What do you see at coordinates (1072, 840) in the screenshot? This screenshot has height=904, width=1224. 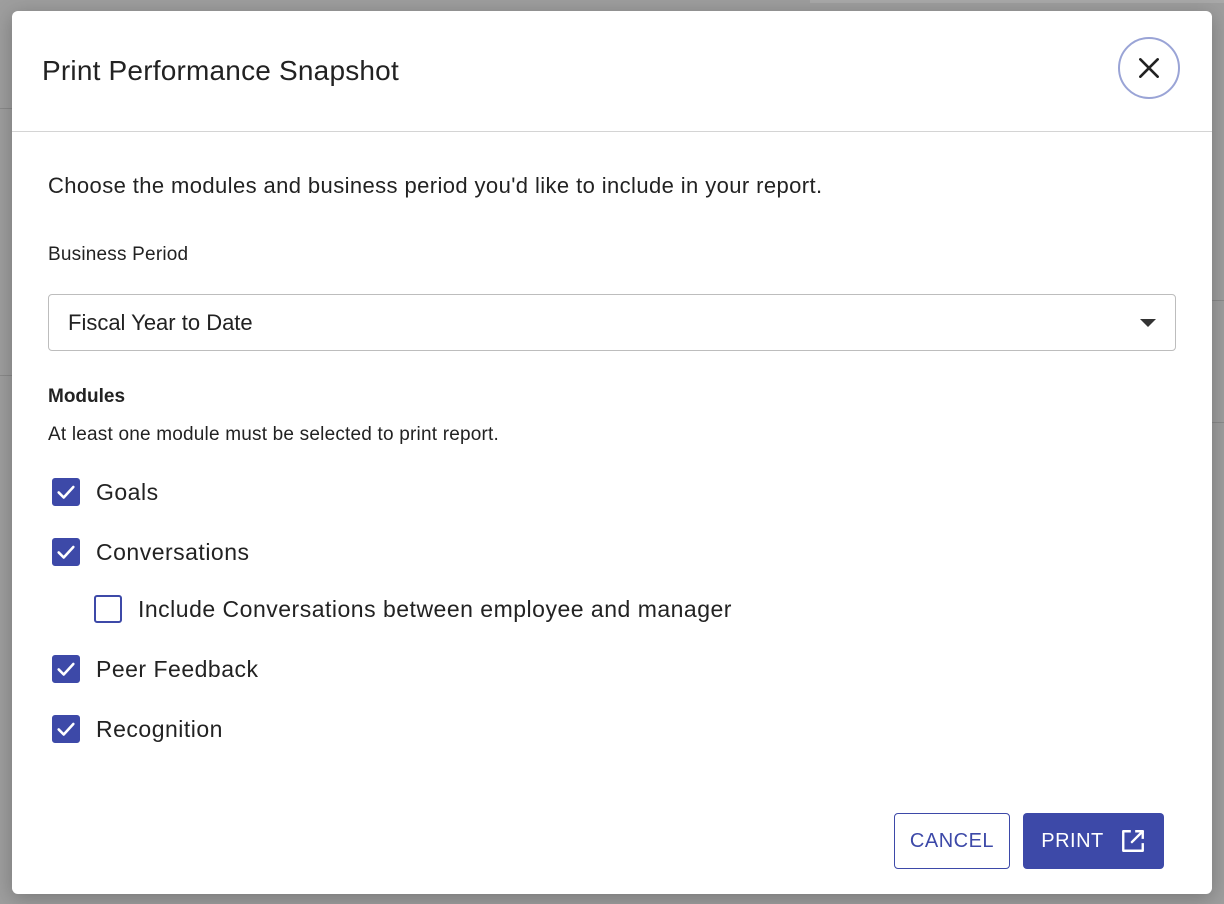 I see `print-button-label: PRINT` at bounding box center [1072, 840].